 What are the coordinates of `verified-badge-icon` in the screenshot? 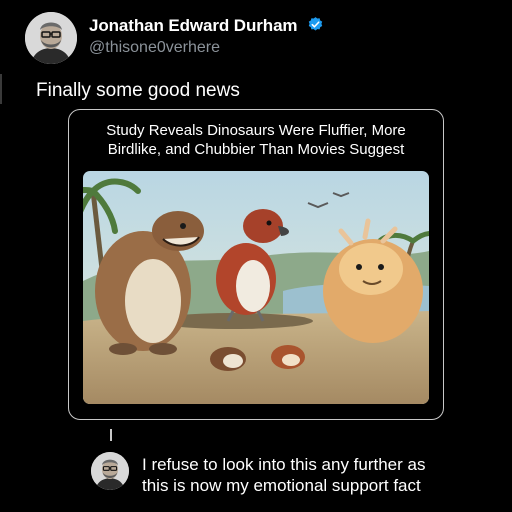 It's located at (315, 24).